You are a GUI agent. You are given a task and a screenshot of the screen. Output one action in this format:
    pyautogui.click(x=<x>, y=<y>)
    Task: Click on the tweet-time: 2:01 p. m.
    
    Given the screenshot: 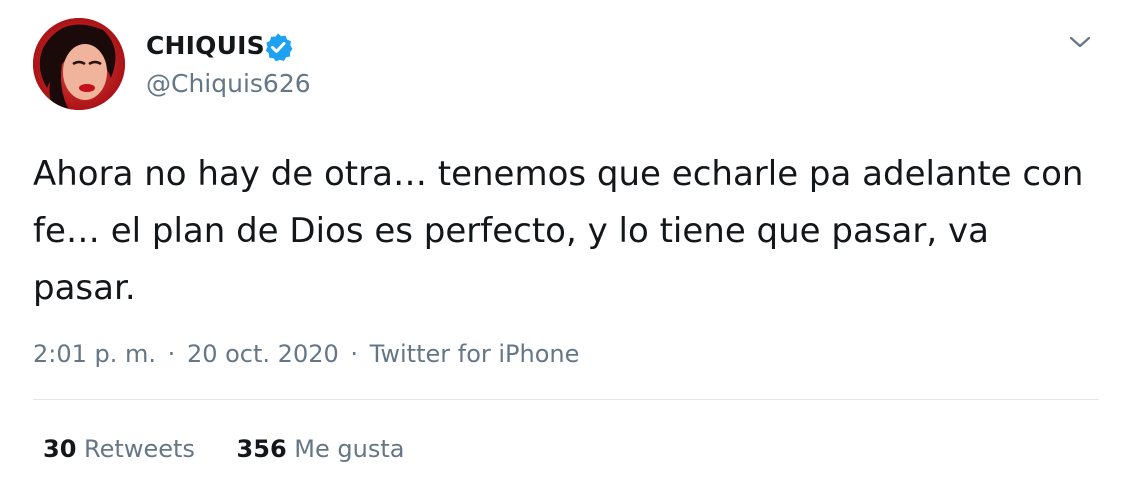 What is the action you would take?
    pyautogui.click(x=94, y=354)
    